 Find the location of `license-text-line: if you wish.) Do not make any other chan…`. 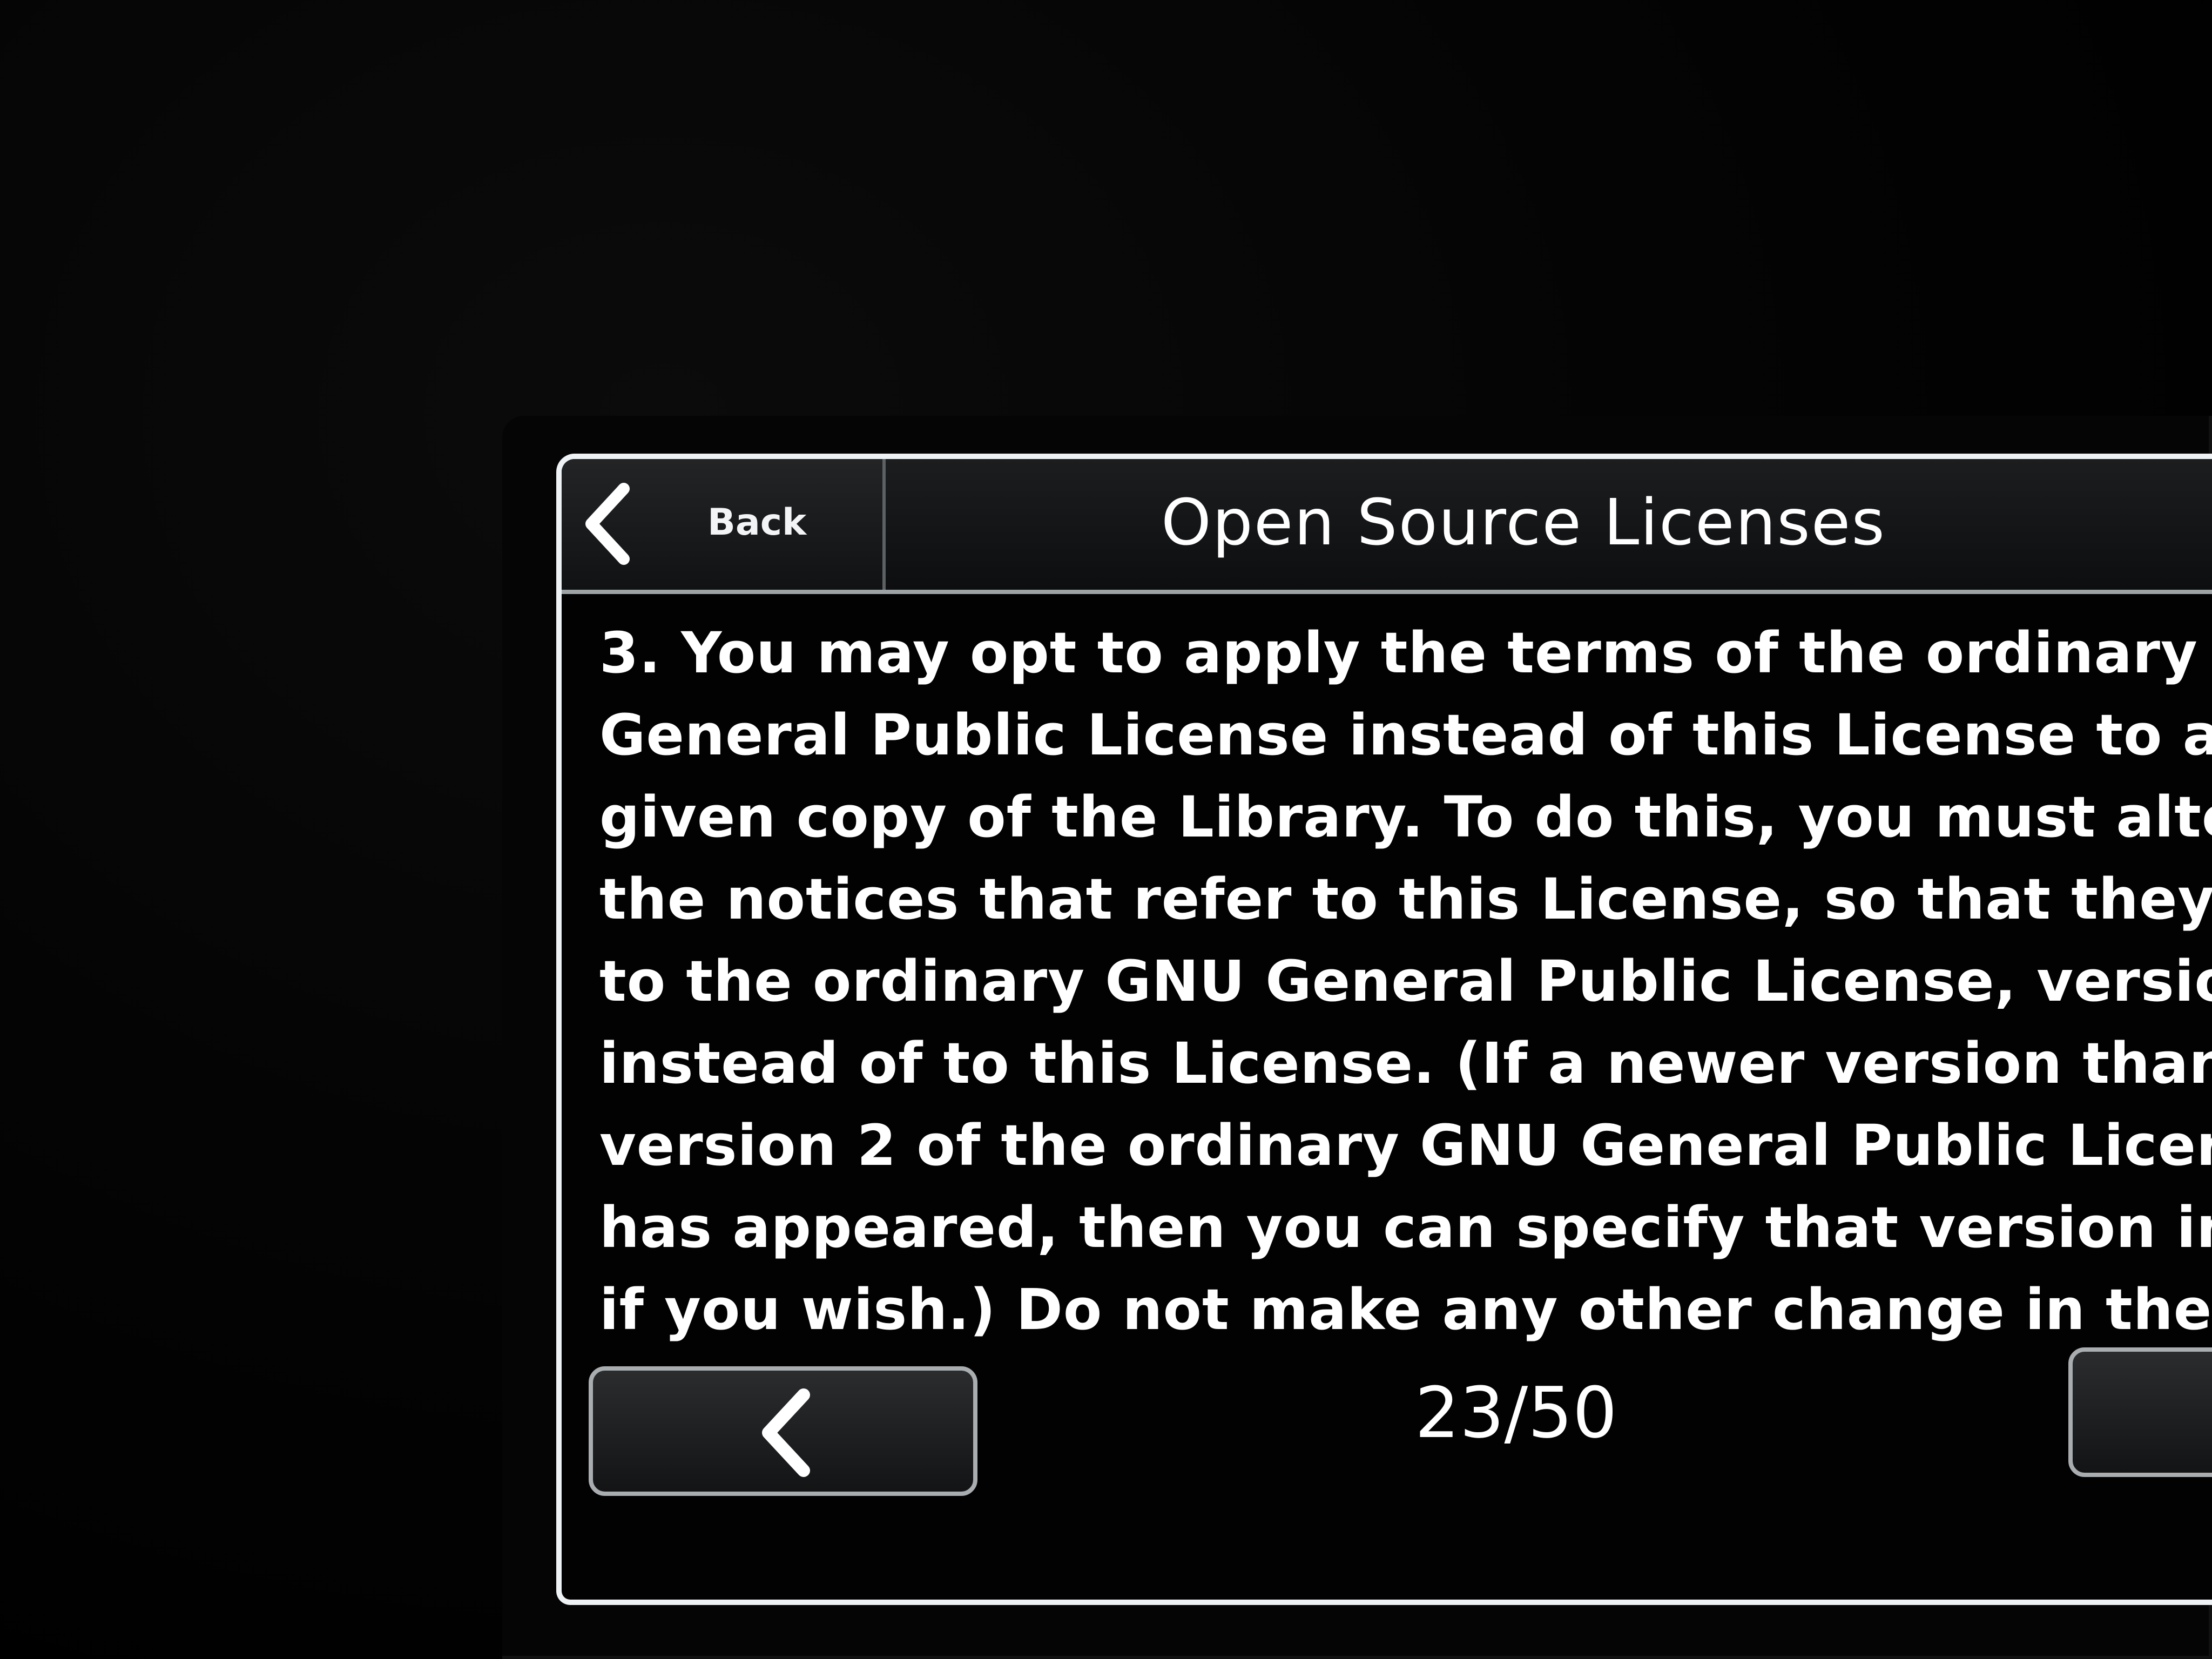

license-text-line: if you wish.) Do not make any other chan… is located at coordinates (1405, 1310).